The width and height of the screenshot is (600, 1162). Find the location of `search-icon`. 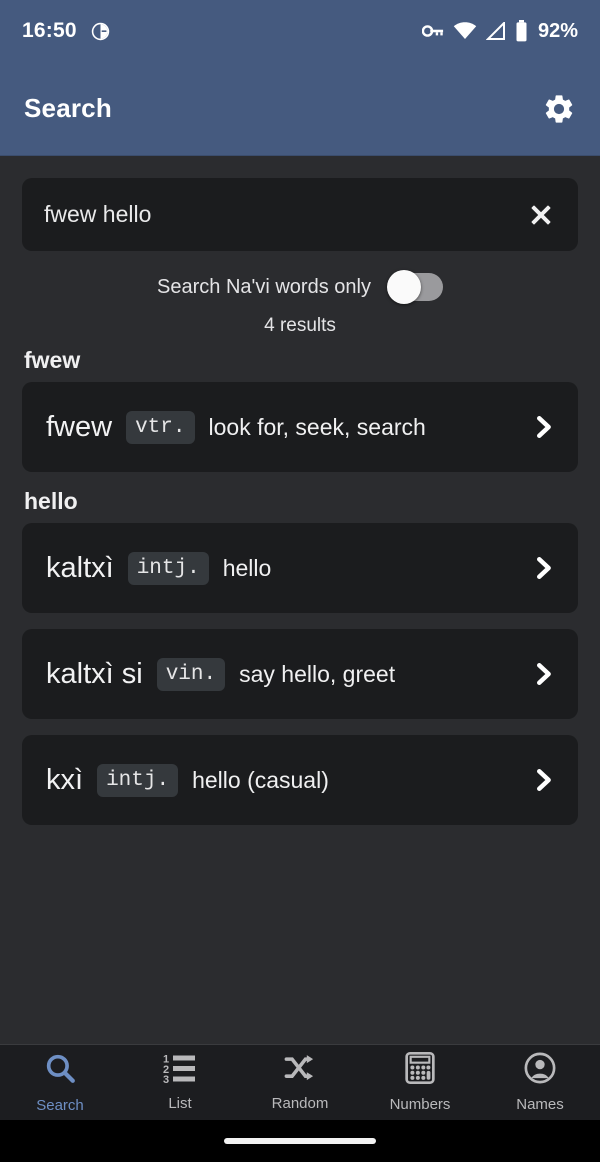

search-icon is located at coordinates (60, 1070).